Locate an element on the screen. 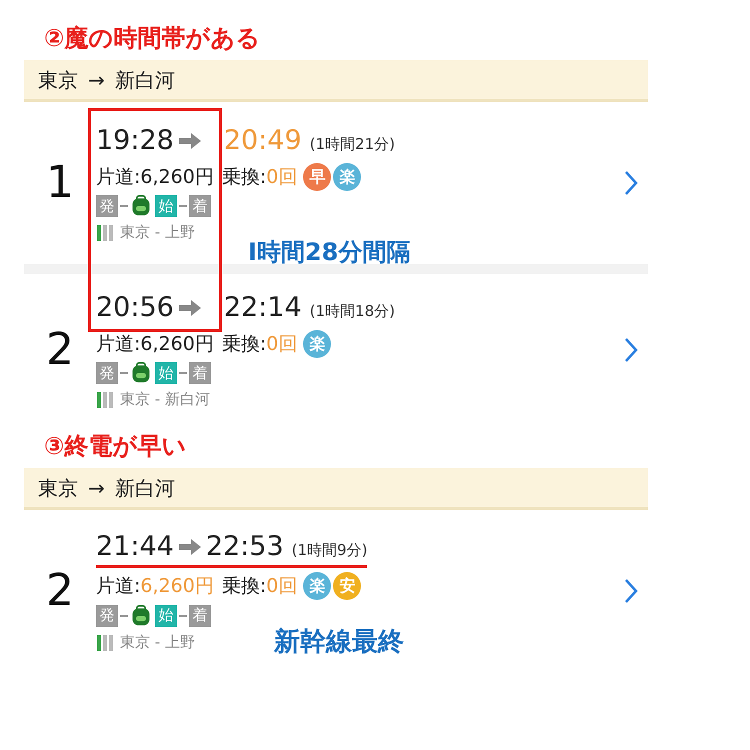 The image size is (750, 750). feature-badge: 安 is located at coordinates (347, 586).